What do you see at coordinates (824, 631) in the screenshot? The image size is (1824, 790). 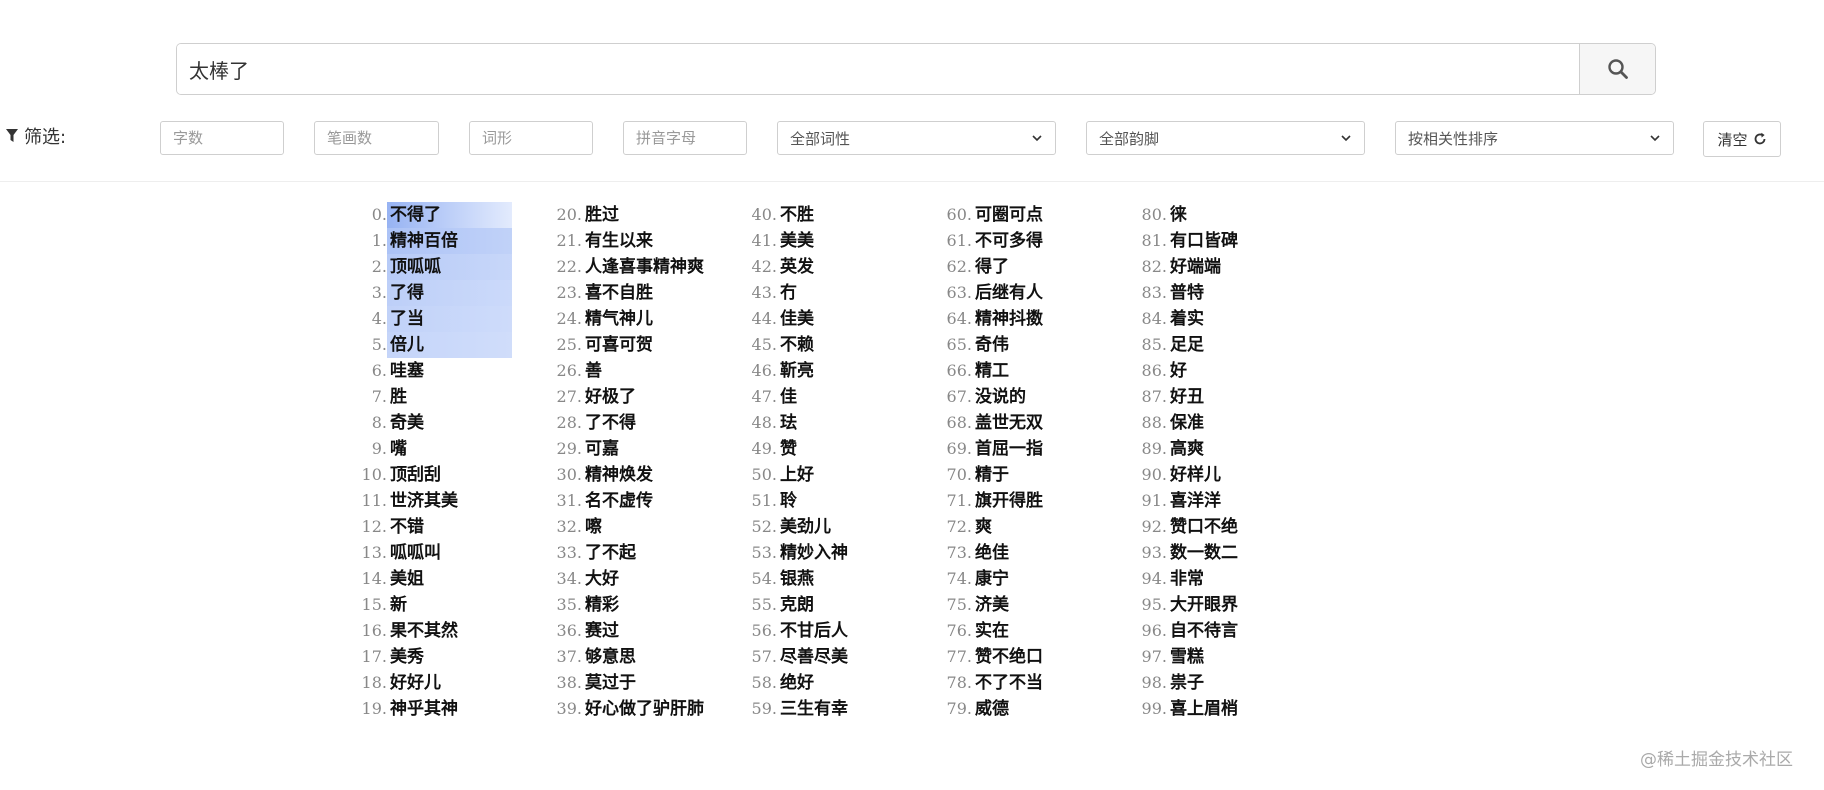 I see `result-item: 56. 不甘后人` at bounding box center [824, 631].